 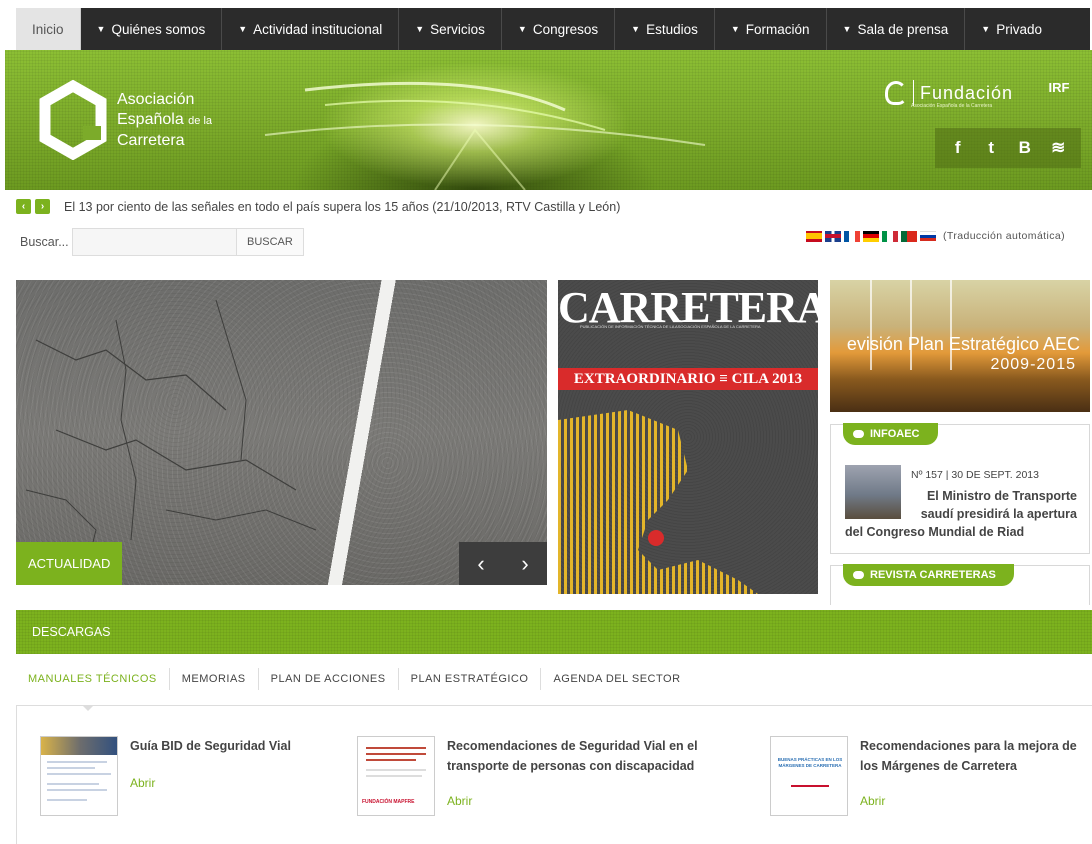 What do you see at coordinates (688, 379) in the screenshot?
I see `magazine-edition-banner: EXTRAORDINARIO ≡ CILA 2013` at bounding box center [688, 379].